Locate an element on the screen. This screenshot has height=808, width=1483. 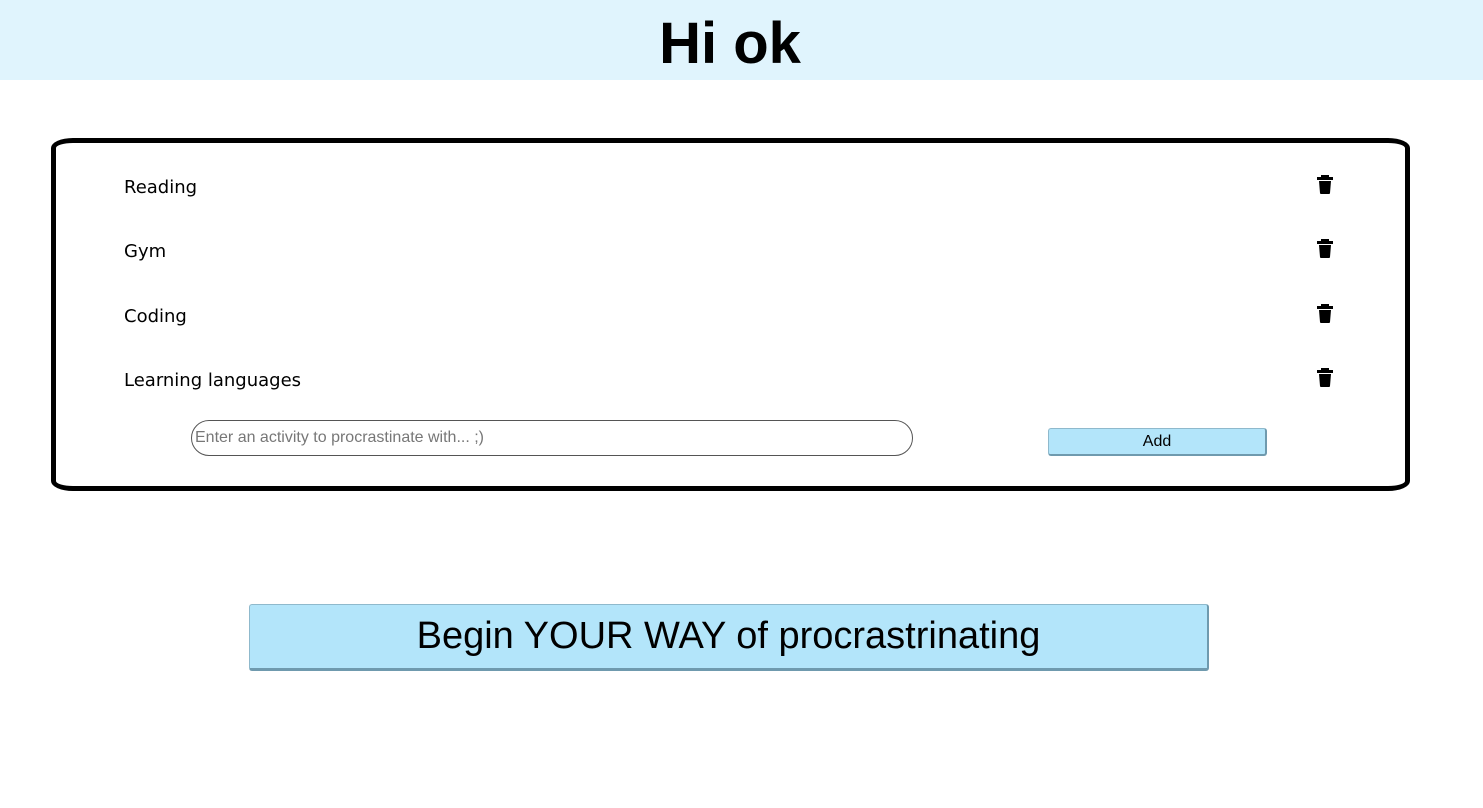
page-title: Hi ok is located at coordinates (730, 43).